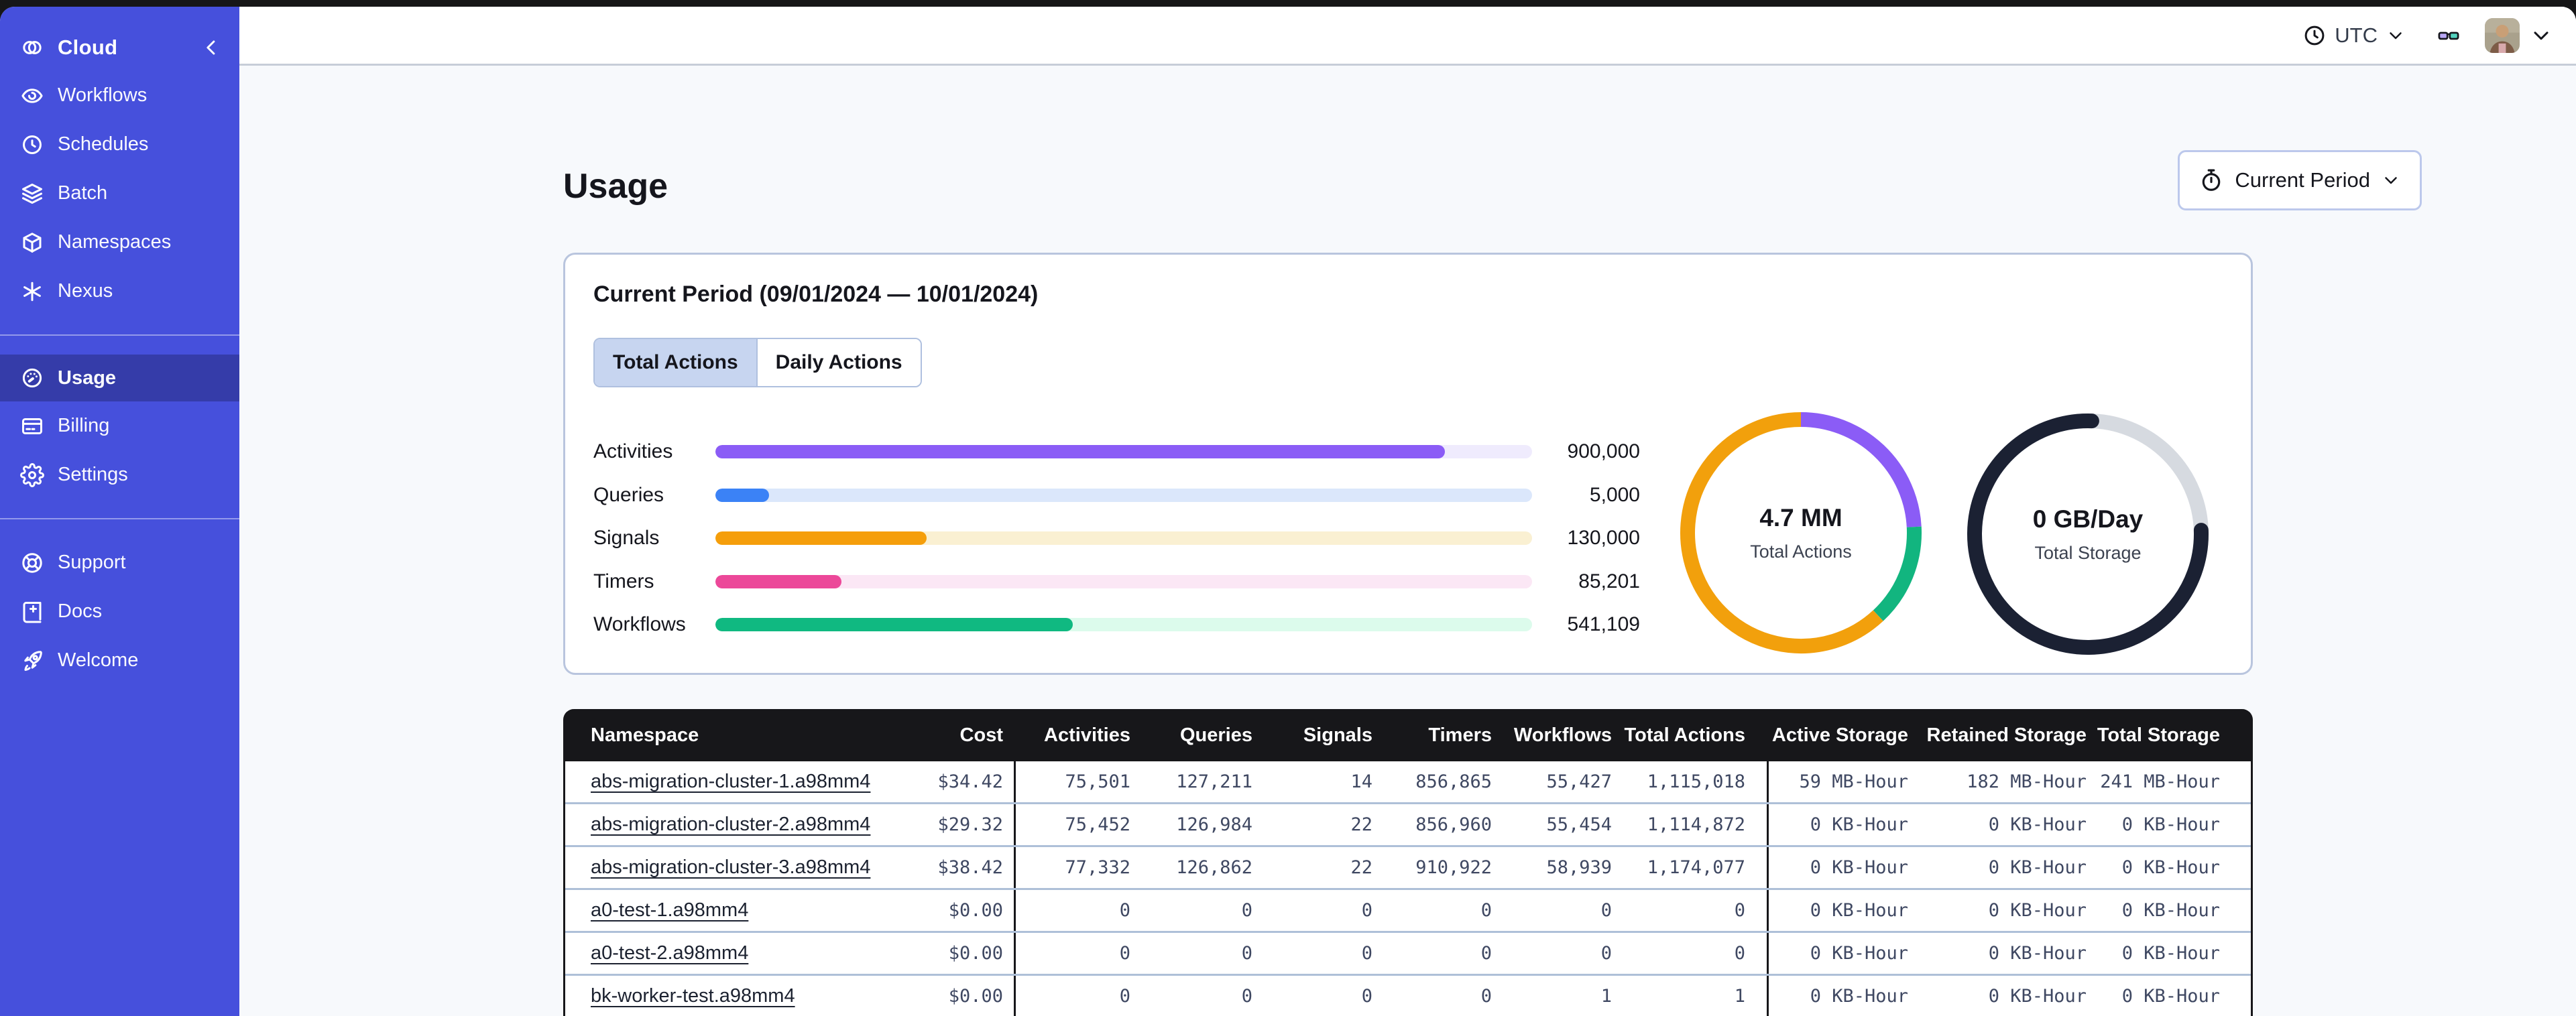  I want to click on sidebar-collapse-button, so click(211, 48).